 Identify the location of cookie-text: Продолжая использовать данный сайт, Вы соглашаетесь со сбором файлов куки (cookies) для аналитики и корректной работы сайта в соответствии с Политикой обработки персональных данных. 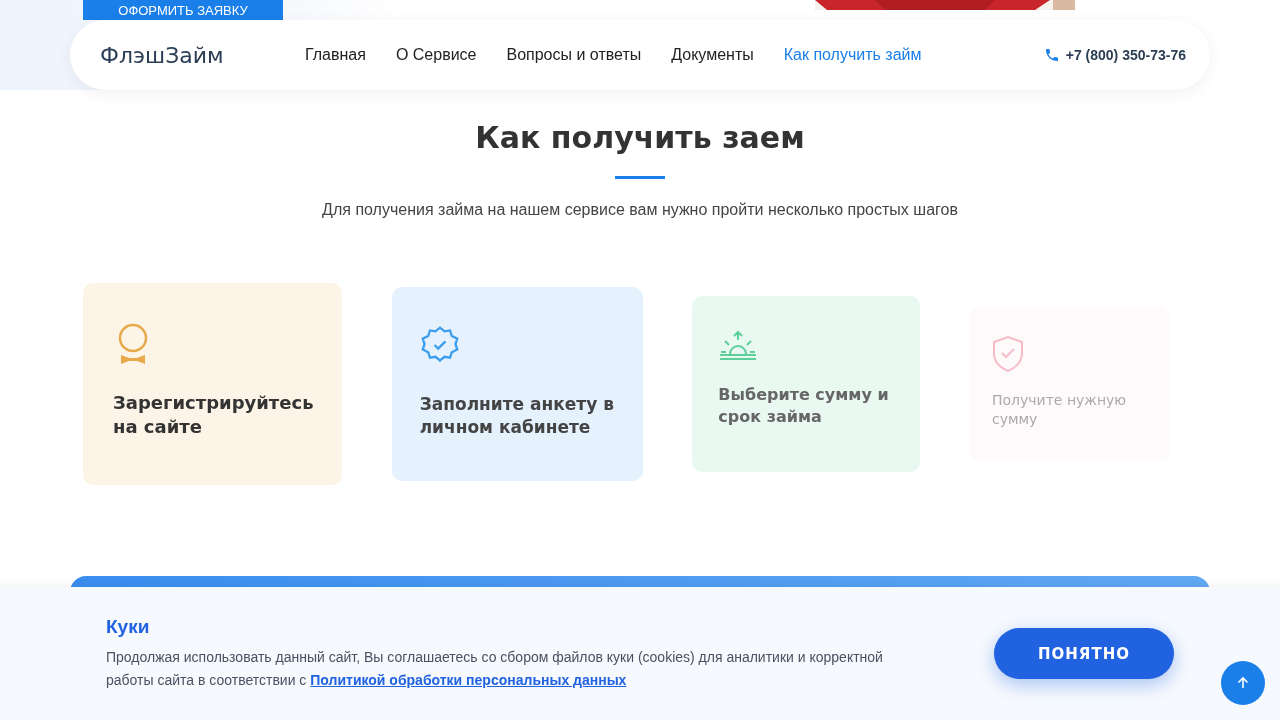
(495, 668).